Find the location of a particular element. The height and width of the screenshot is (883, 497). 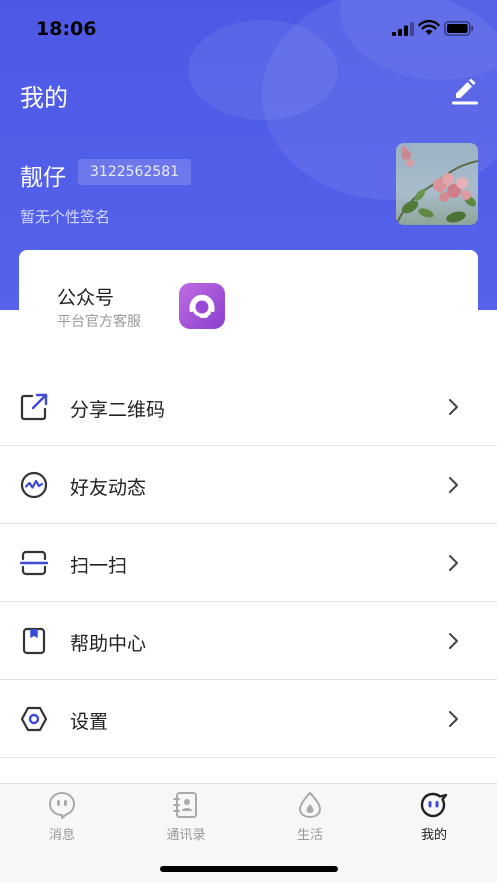

tab-label: 生活 is located at coordinates (309, 835).